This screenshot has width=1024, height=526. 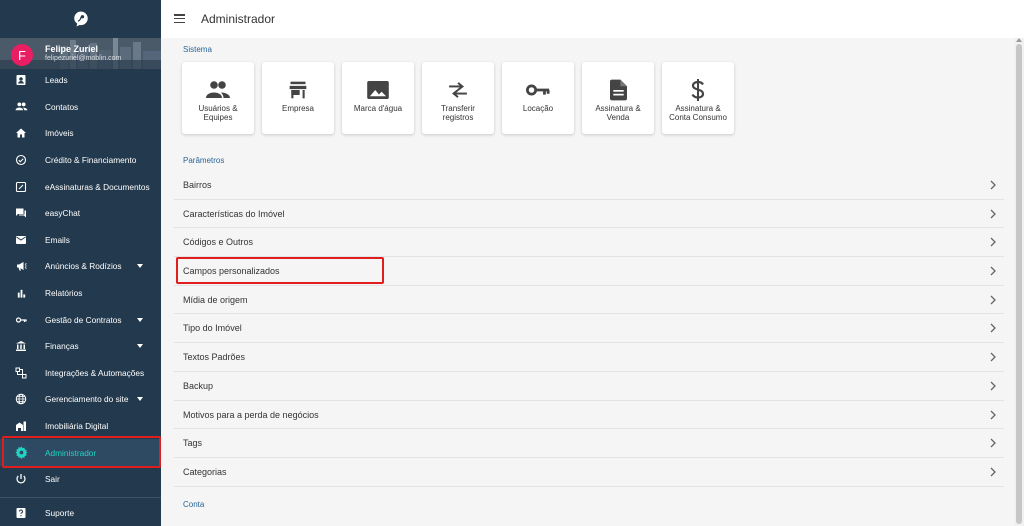 I want to click on sidebar-item-imoveis: Imóveis, so click(x=80, y=133).